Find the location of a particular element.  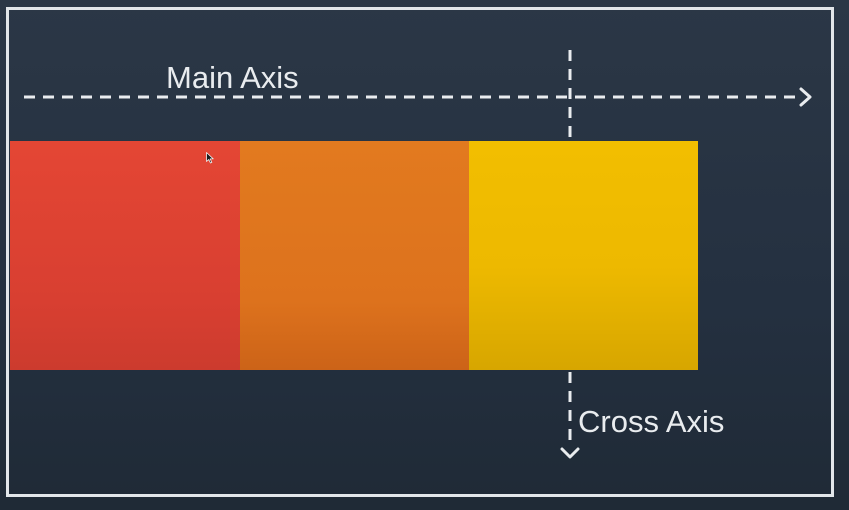

cross-axis-arrow-icon is located at coordinates (570, 453).